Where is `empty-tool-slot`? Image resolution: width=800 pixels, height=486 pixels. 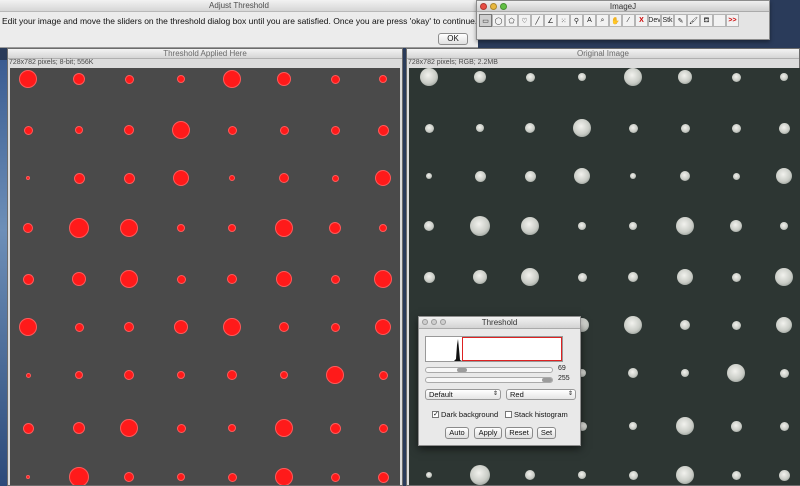 empty-tool-slot is located at coordinates (719, 20).